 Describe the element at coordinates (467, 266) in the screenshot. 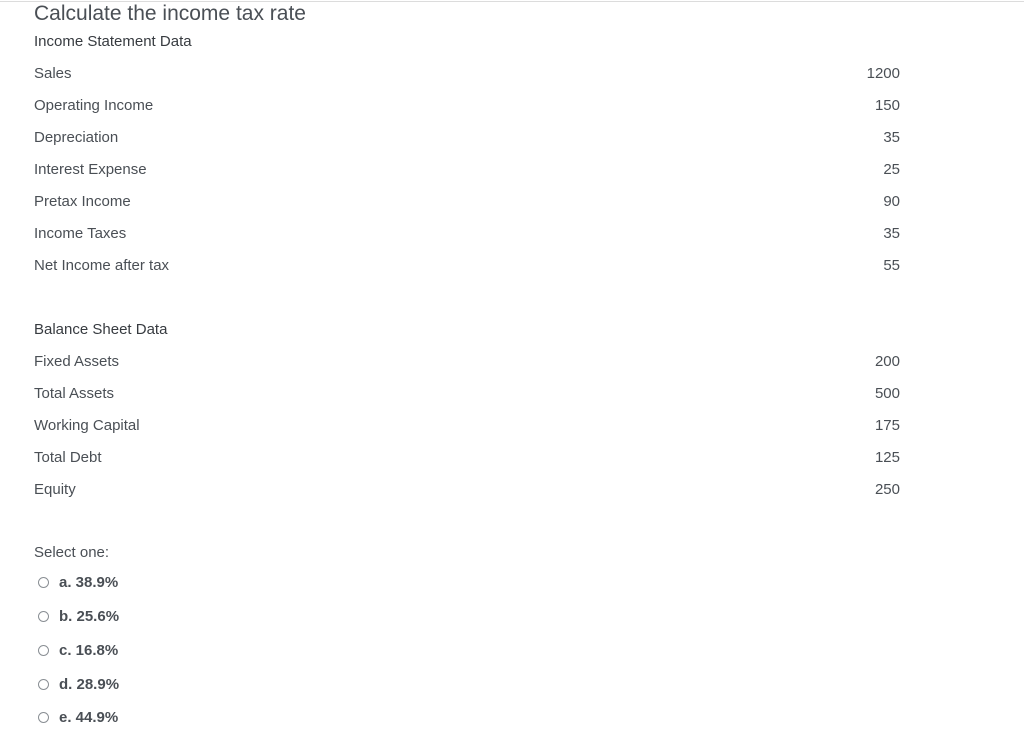

I see `table-row: Net Income after tax 55` at that location.